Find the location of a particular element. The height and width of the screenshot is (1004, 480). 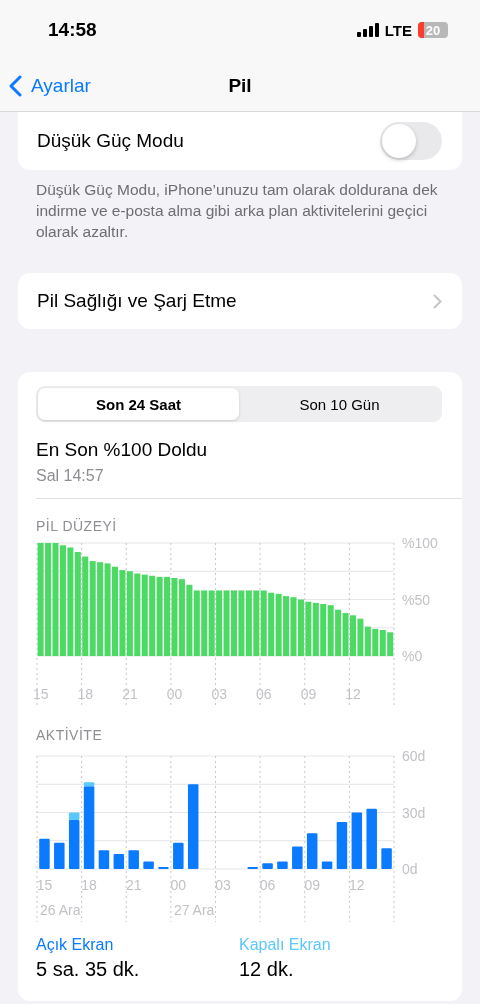

back-button: Ayarlar is located at coordinates (45, 85).